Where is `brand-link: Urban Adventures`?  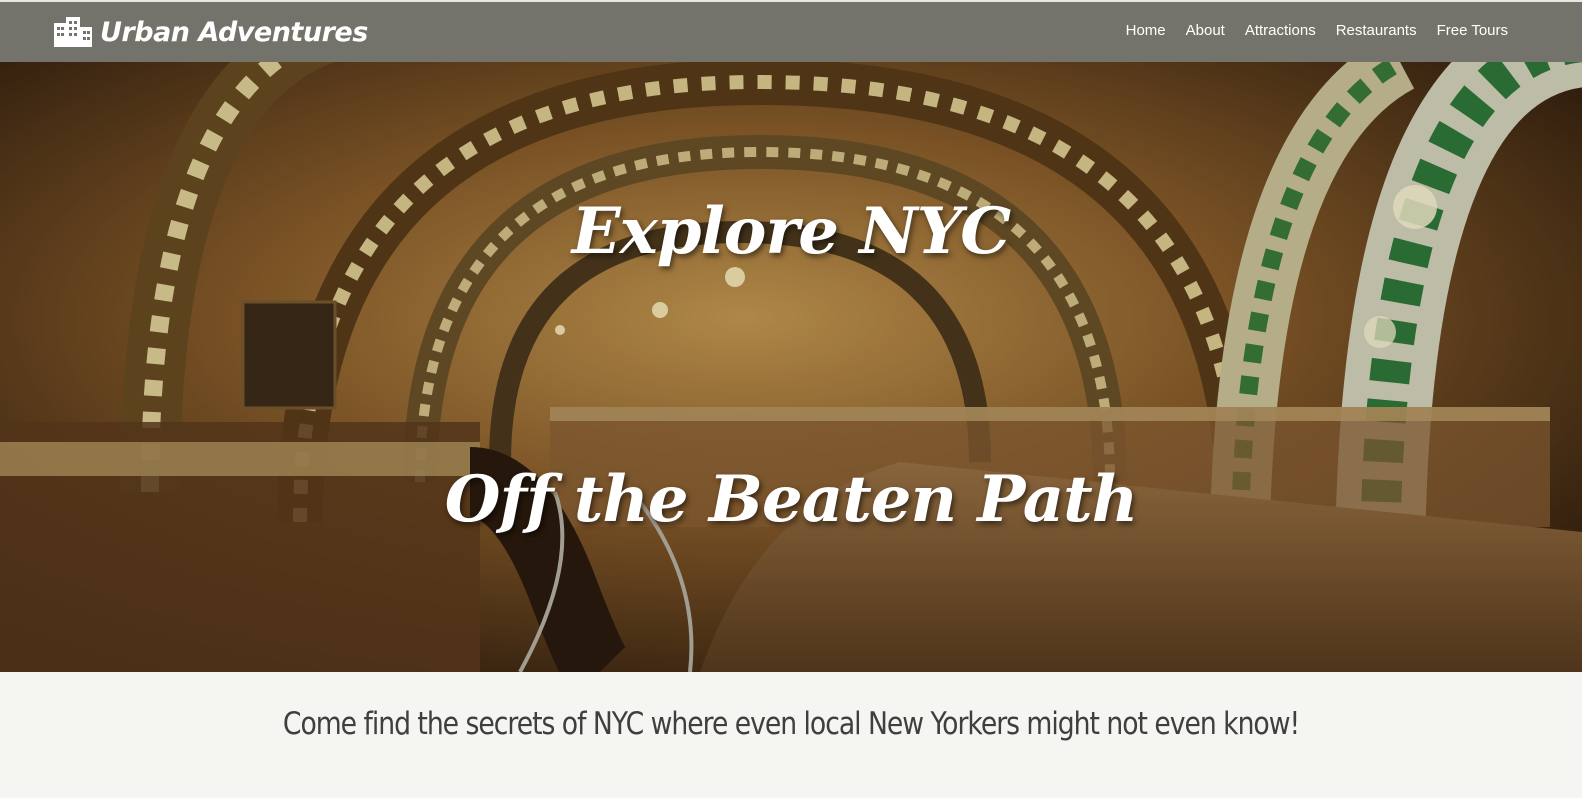 brand-link: Urban Adventures is located at coordinates (211, 32).